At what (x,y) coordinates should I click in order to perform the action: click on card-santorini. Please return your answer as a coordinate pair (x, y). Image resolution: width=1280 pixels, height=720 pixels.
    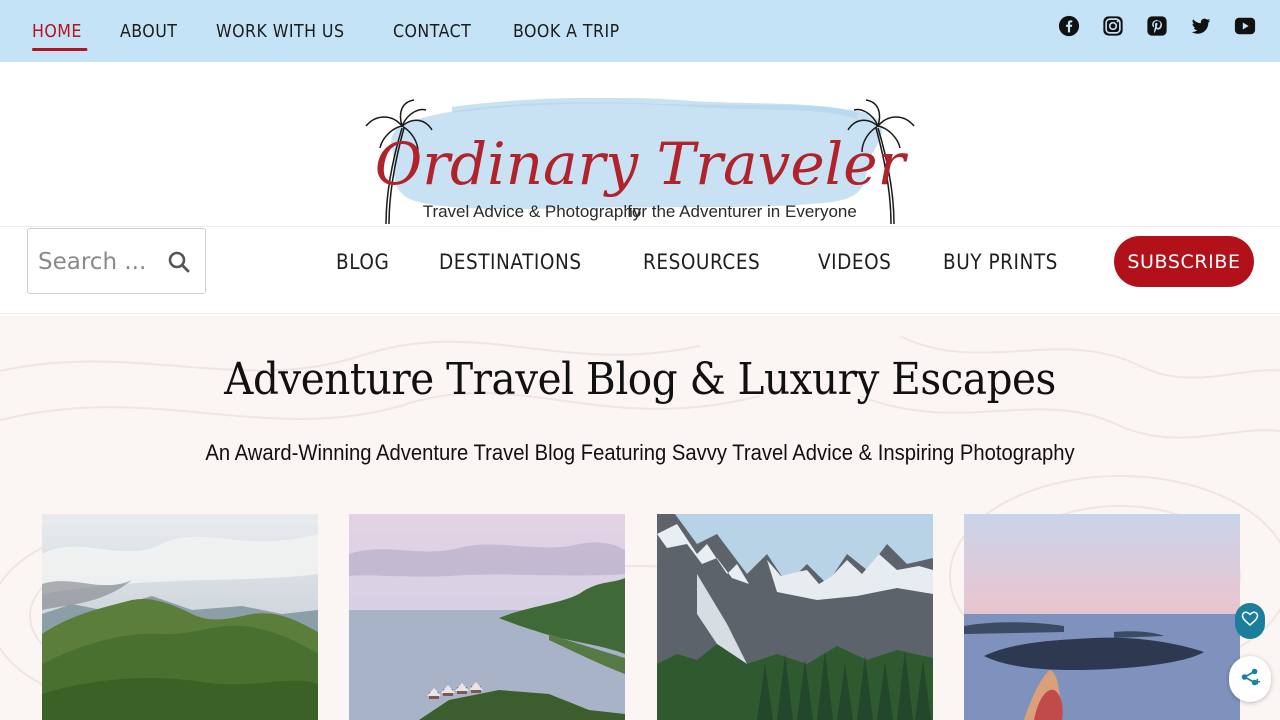
    Looking at the image, I should click on (1102, 617).